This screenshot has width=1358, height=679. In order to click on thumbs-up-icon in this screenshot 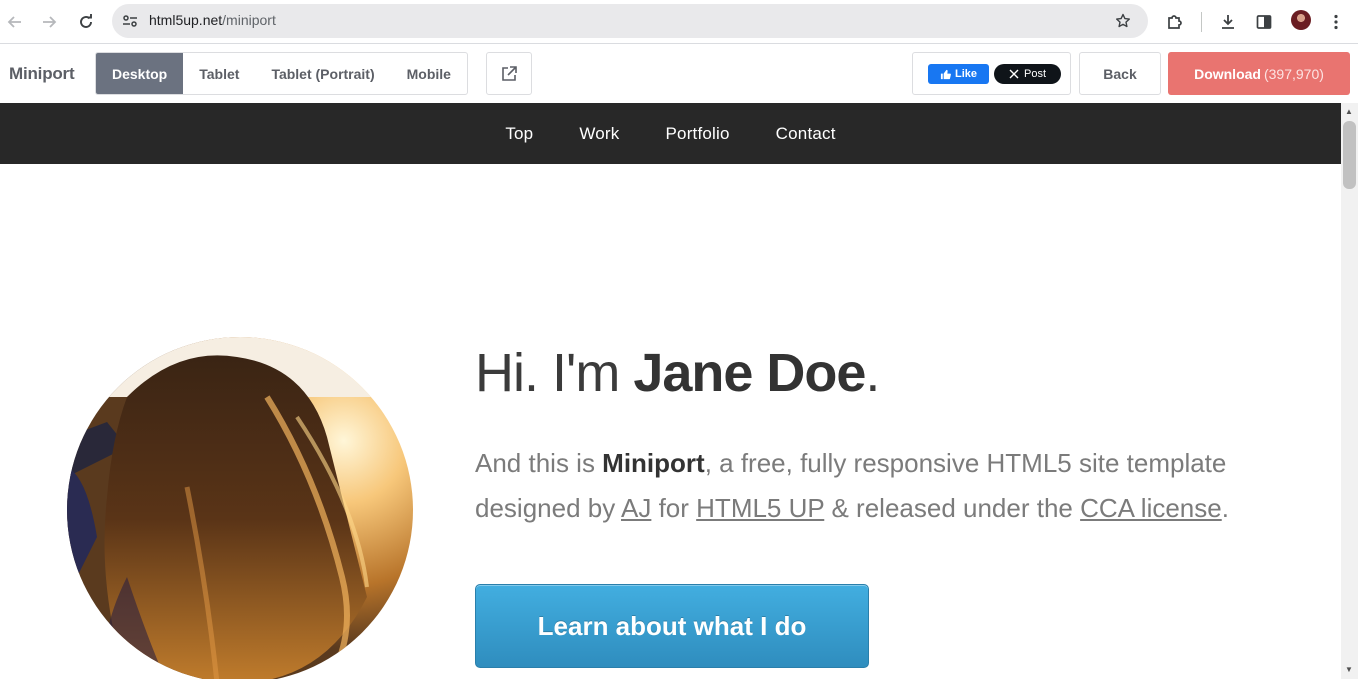, I will do `click(945, 74)`.